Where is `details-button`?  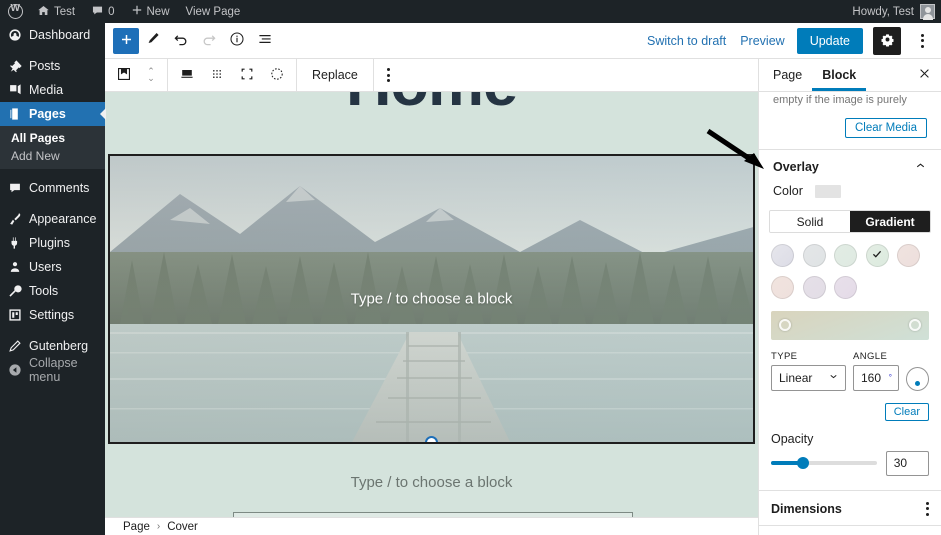
details-button is located at coordinates (237, 41).